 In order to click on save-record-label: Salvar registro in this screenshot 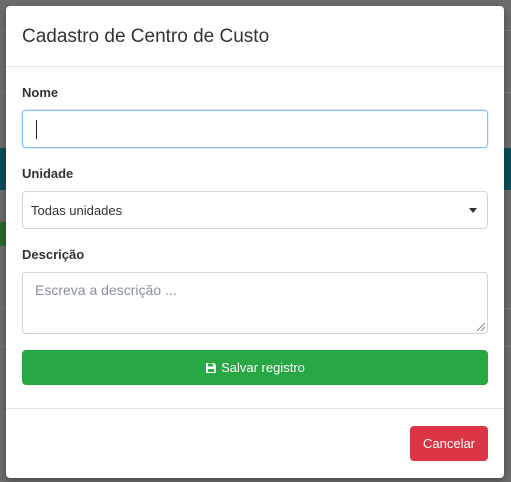, I will do `click(263, 367)`.